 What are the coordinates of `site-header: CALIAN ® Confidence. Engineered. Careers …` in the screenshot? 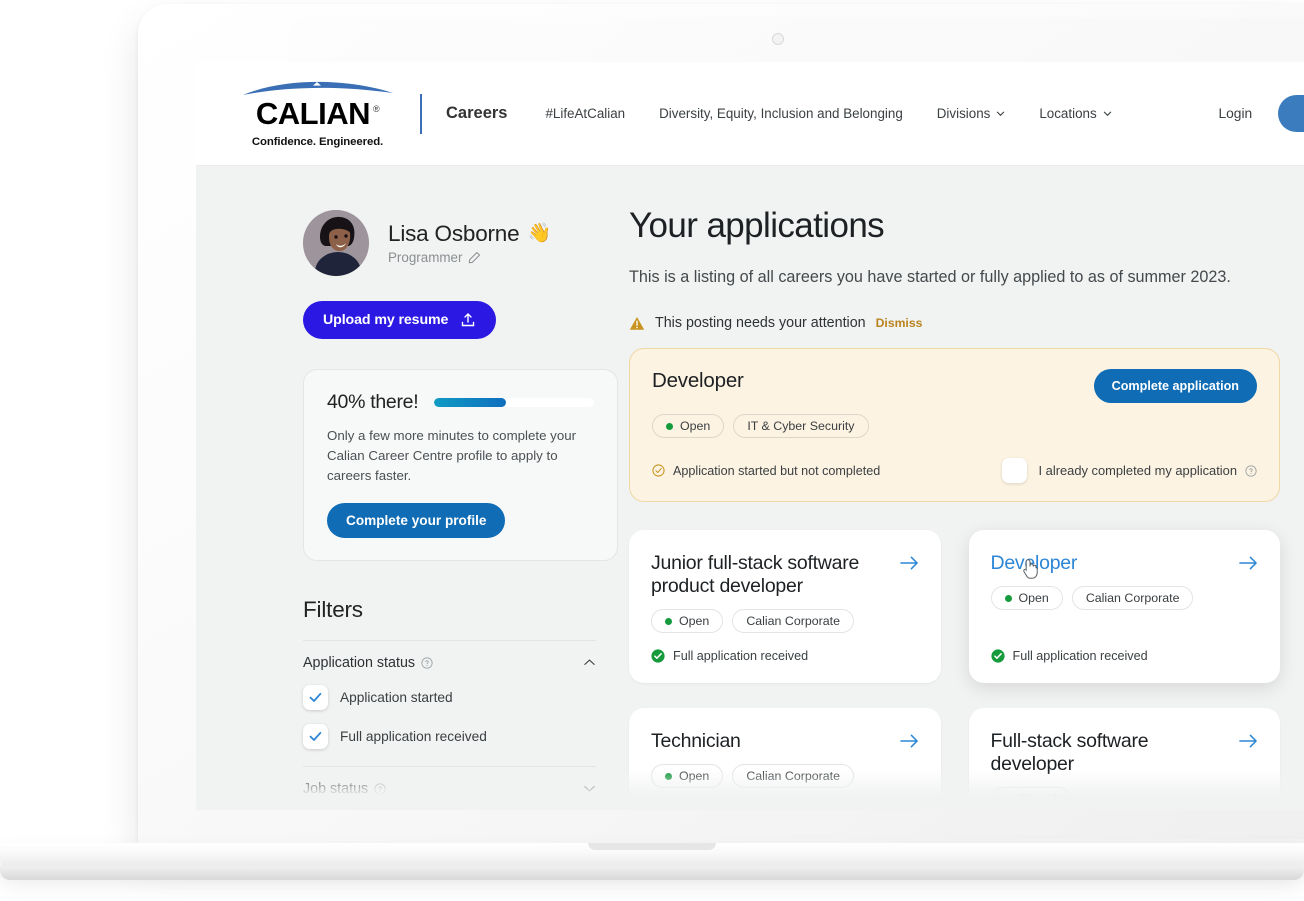 It's located at (750, 114).